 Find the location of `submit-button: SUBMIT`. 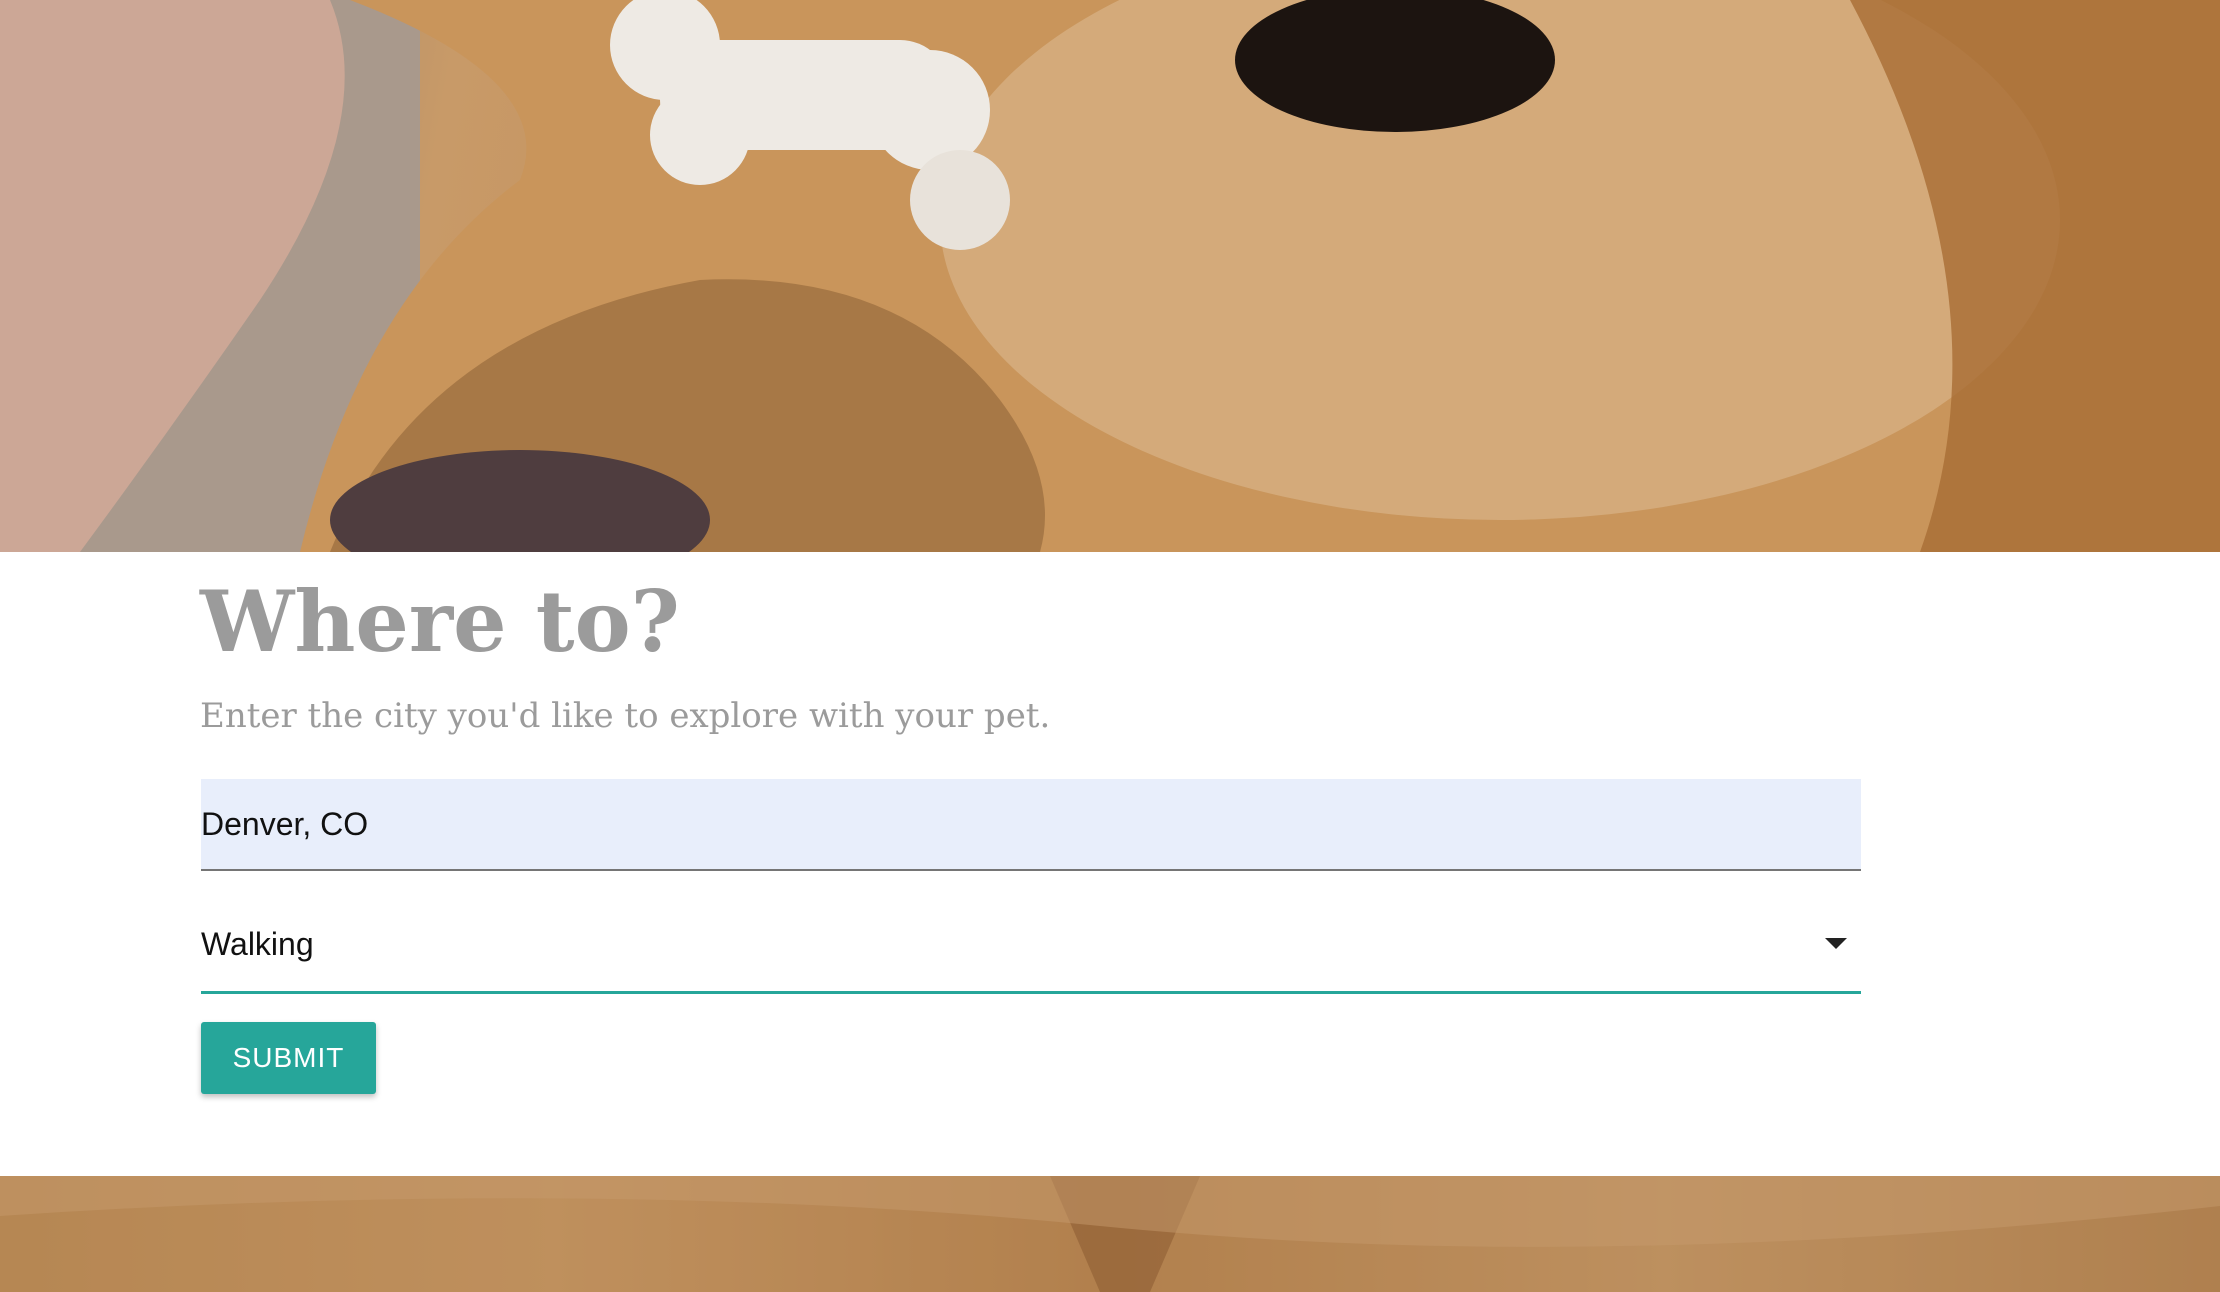

submit-button: SUBMIT is located at coordinates (288, 1058).